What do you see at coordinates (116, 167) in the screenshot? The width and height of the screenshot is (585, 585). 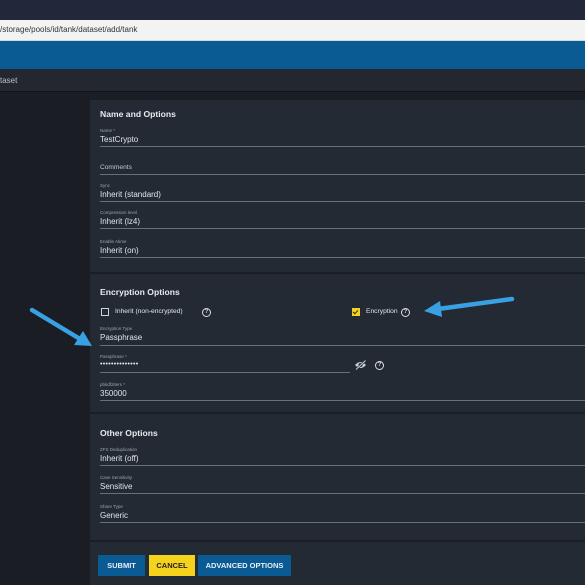 I see `comments-input: Comments` at bounding box center [116, 167].